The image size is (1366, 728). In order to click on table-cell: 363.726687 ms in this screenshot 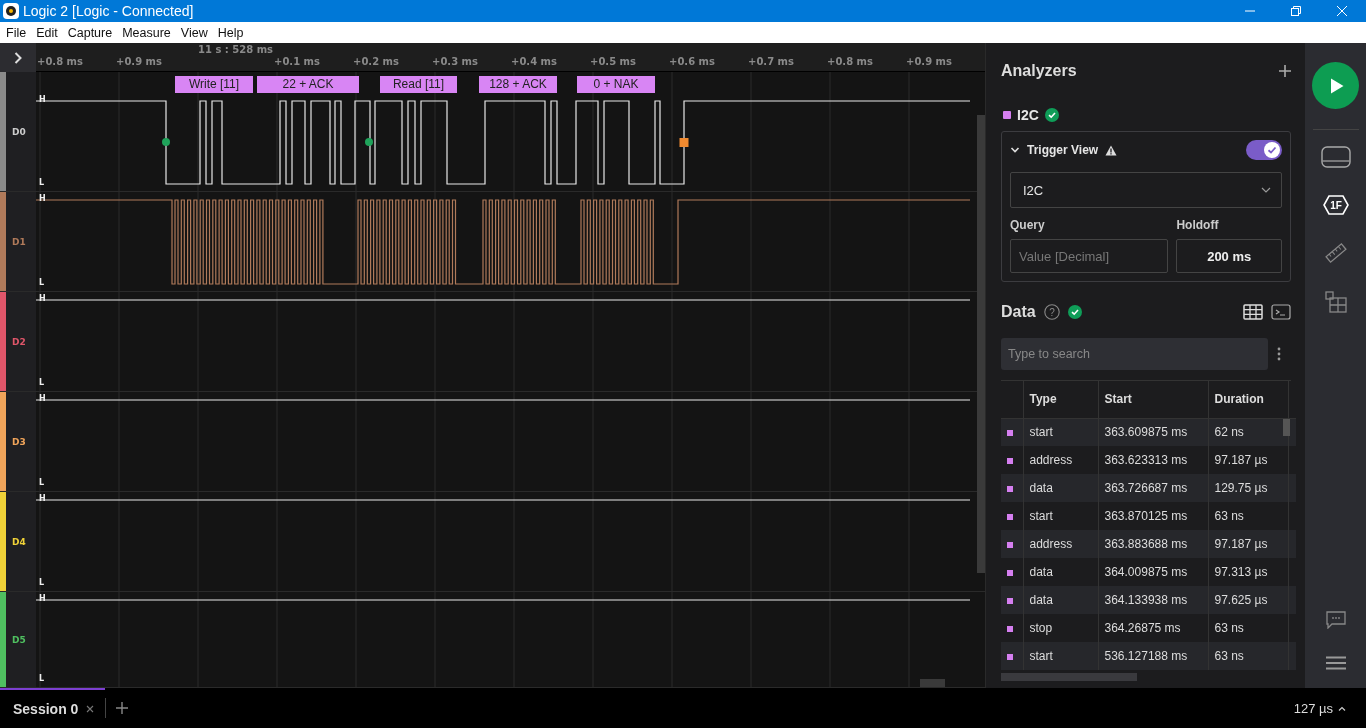, I will do `click(1153, 488)`.